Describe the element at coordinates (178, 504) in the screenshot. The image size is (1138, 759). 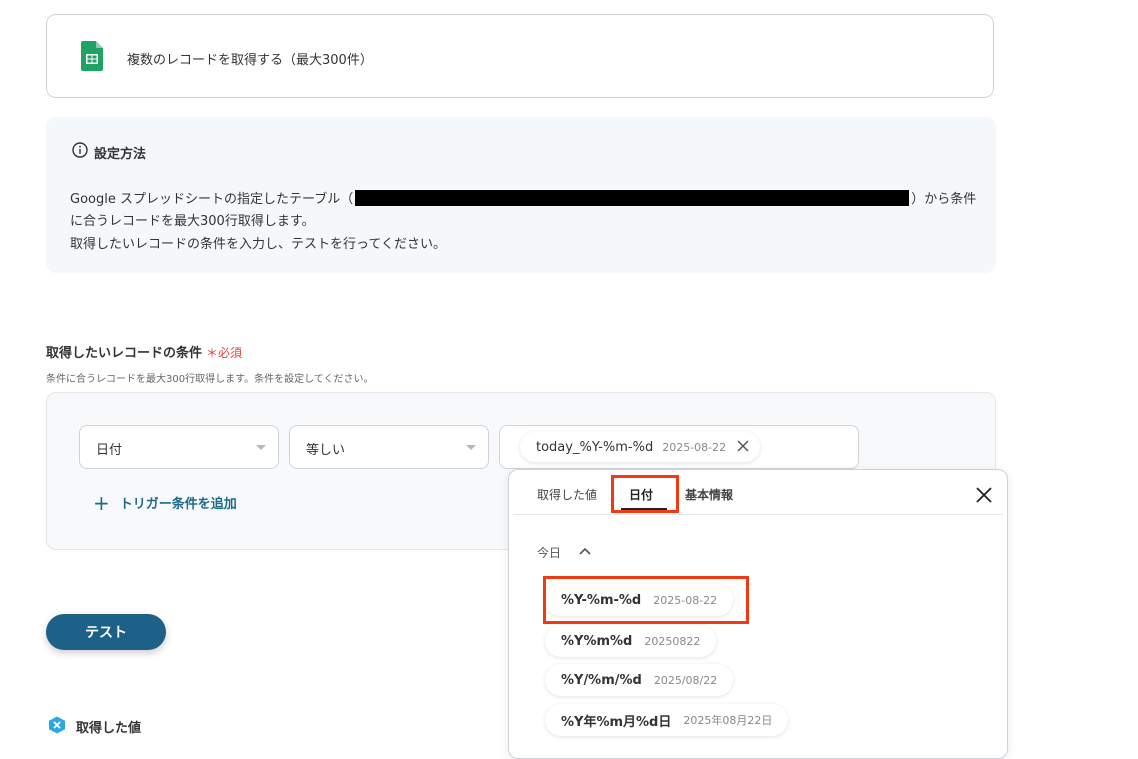
I see `add-condition-label: トリガー条件を追加` at that location.